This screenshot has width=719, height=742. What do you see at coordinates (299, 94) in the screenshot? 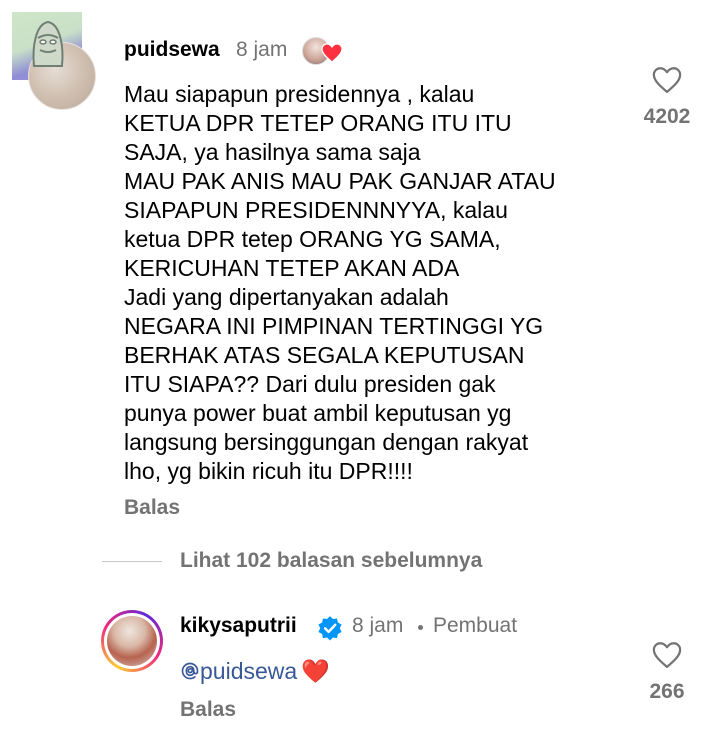
I see `comment-line: Mau siapapun presidennya , kalau` at bounding box center [299, 94].